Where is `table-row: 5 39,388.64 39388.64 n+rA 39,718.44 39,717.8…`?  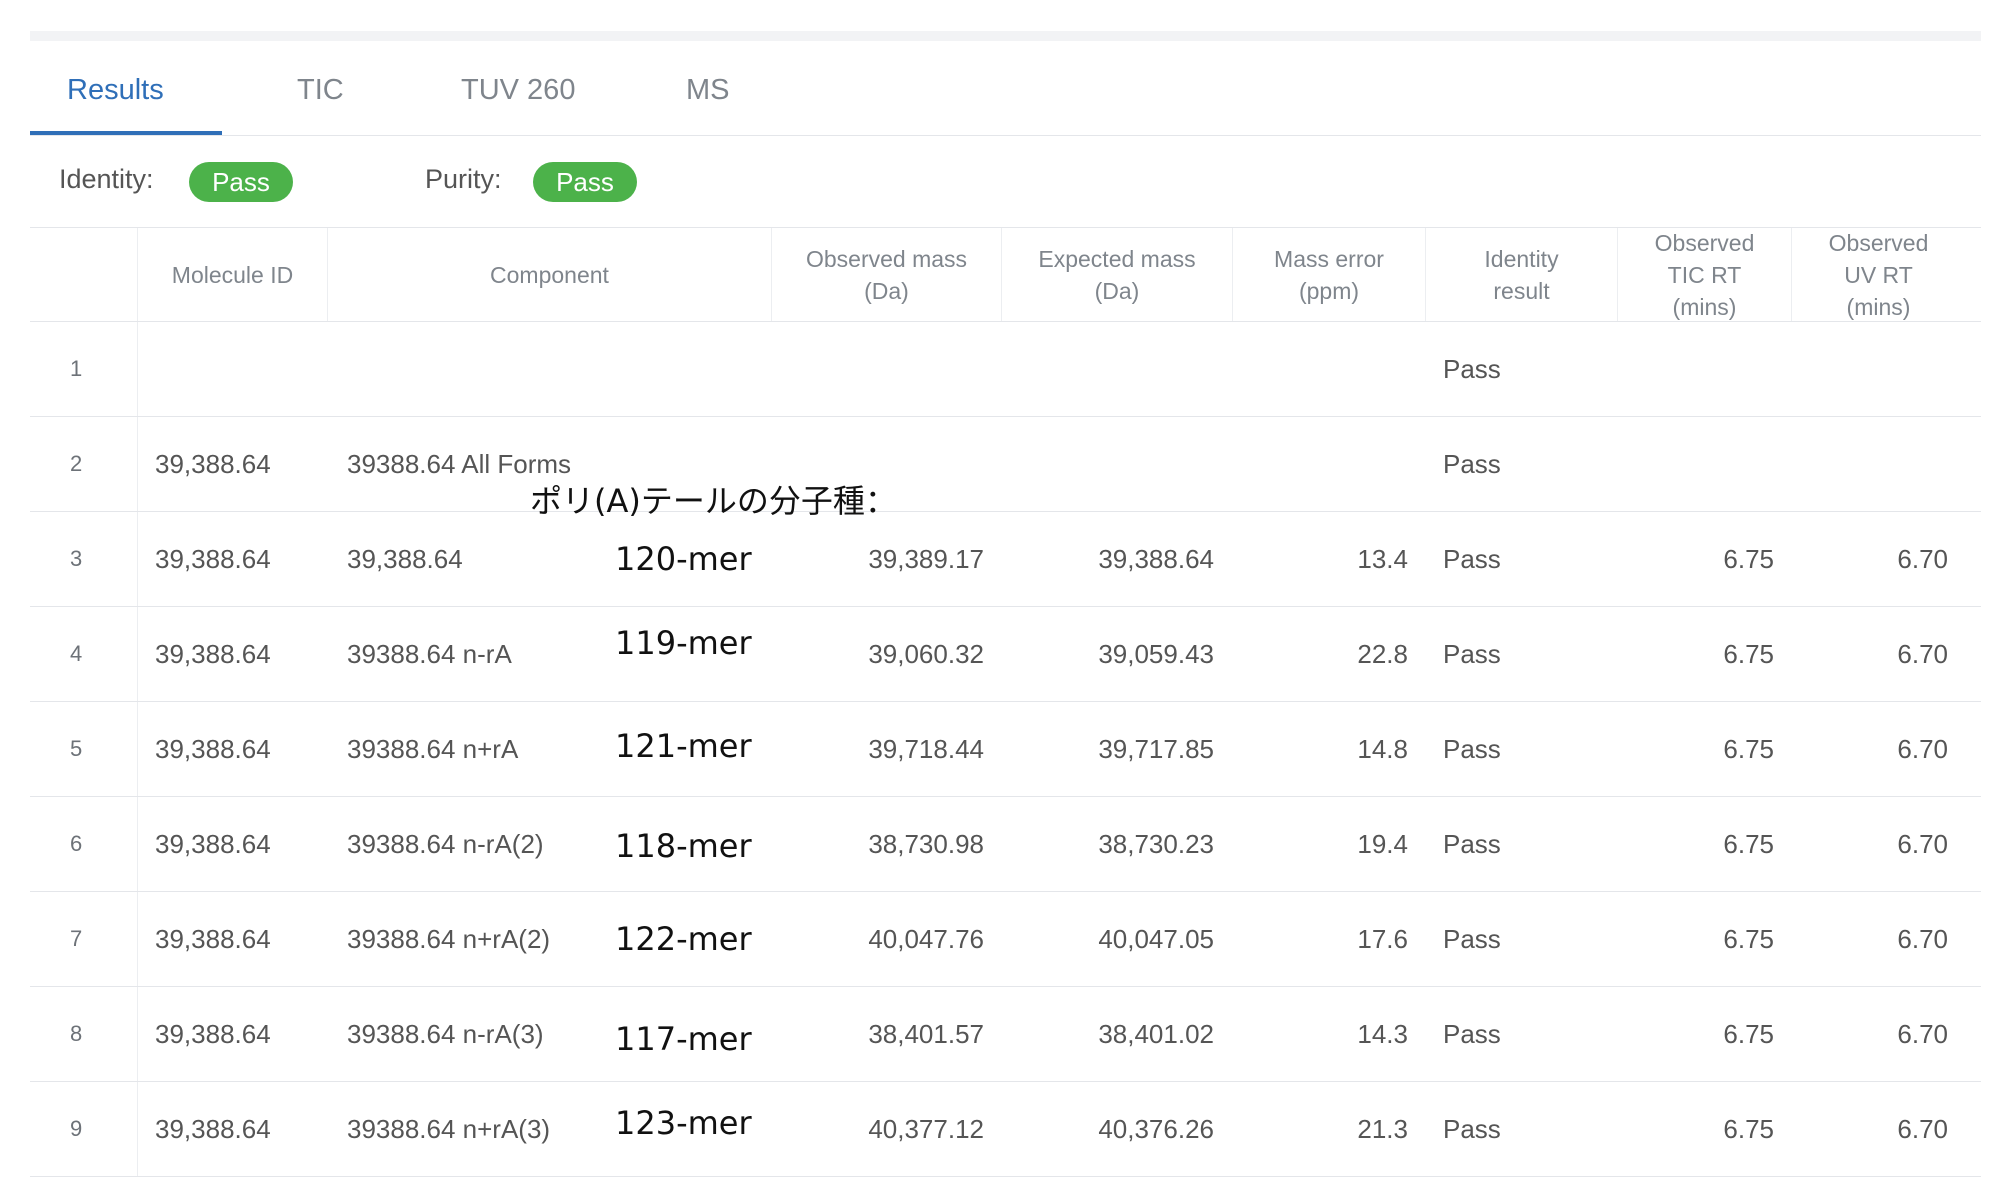
table-row: 5 39,388.64 39388.64 n+rA 39,718.44 39,717.8… is located at coordinates (1005, 749).